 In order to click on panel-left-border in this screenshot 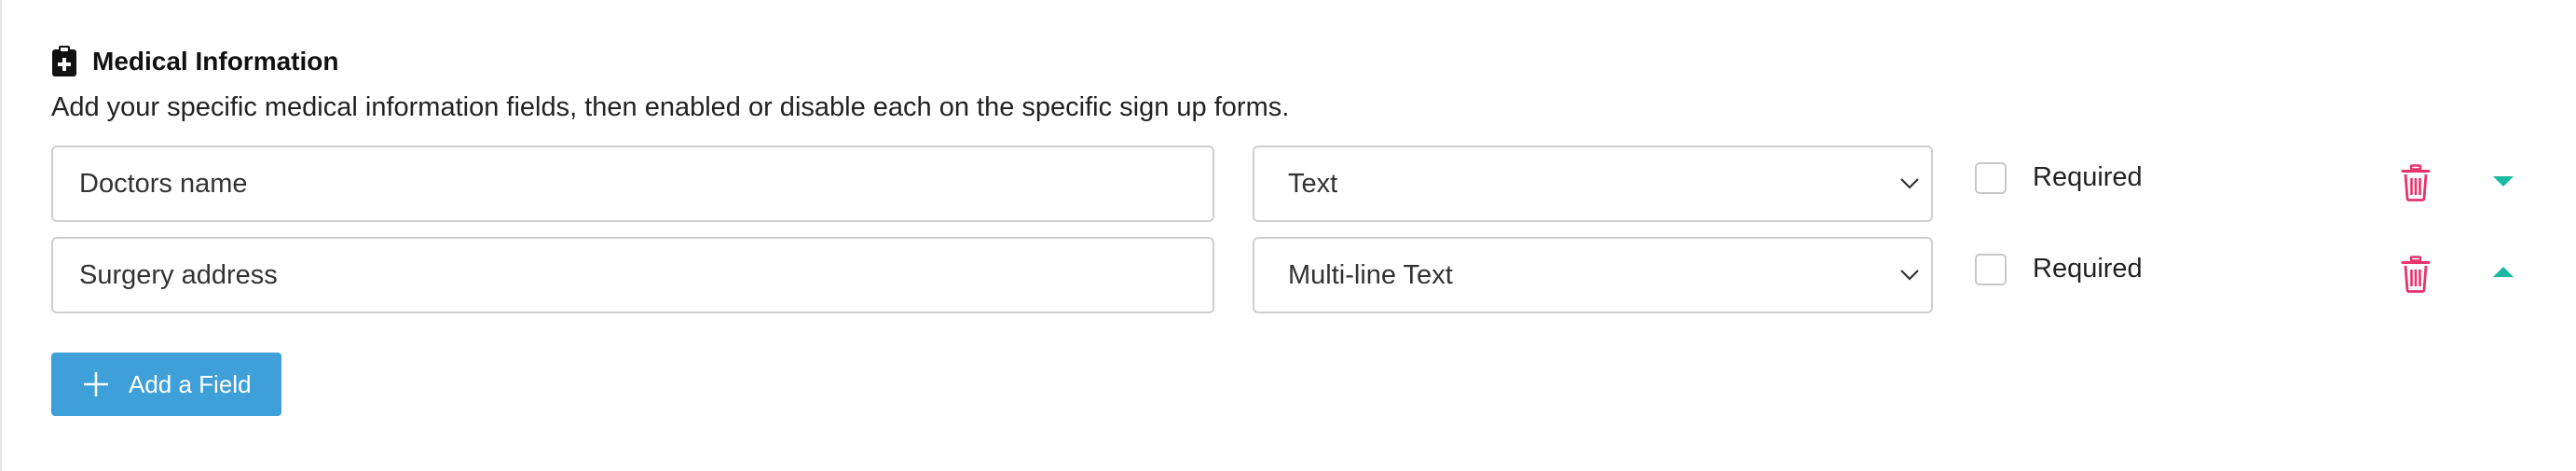, I will do `click(1, 235)`.